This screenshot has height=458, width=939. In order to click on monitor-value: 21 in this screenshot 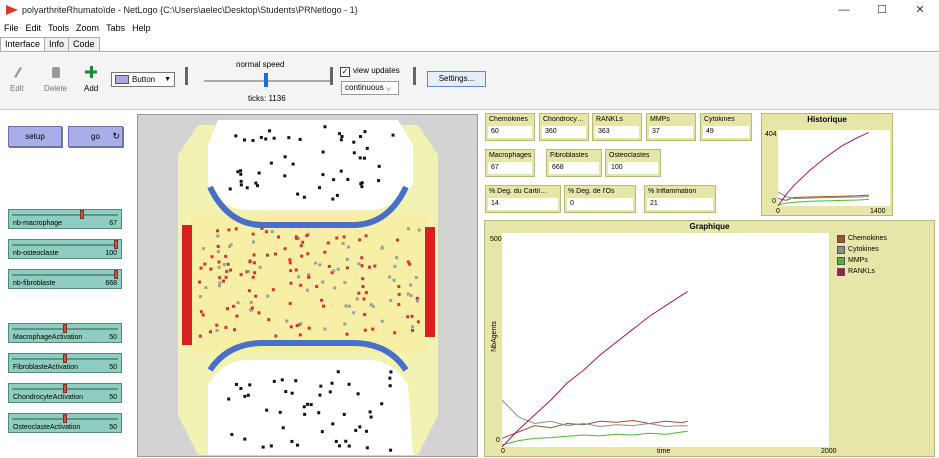, I will do `click(680, 204)`.